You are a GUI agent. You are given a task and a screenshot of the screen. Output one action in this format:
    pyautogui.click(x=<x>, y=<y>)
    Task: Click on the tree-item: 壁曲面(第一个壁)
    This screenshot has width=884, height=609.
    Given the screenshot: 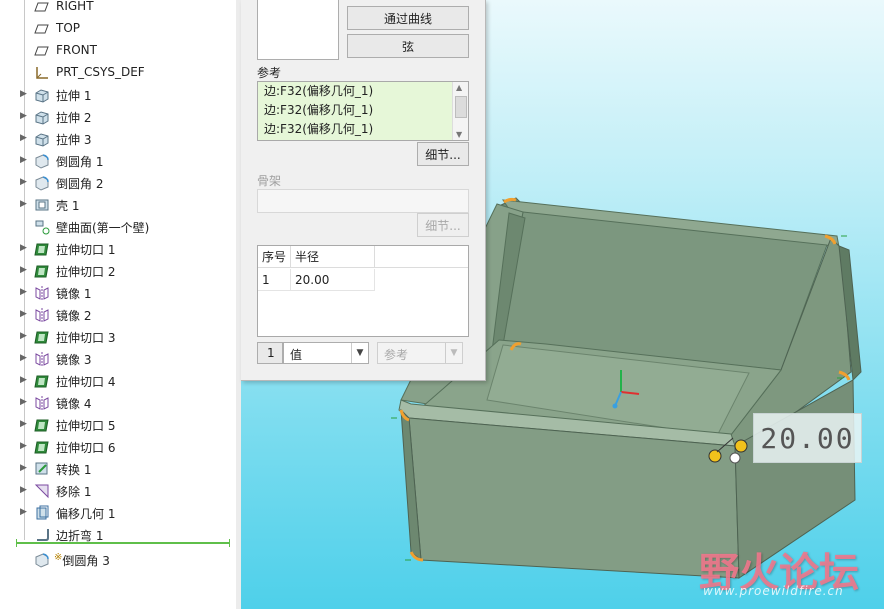 What is the action you would take?
    pyautogui.click(x=118, y=227)
    